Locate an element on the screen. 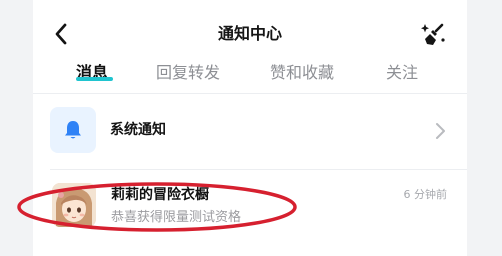 This screenshot has width=502, height=256. clear-notifications-button is located at coordinates (433, 34).